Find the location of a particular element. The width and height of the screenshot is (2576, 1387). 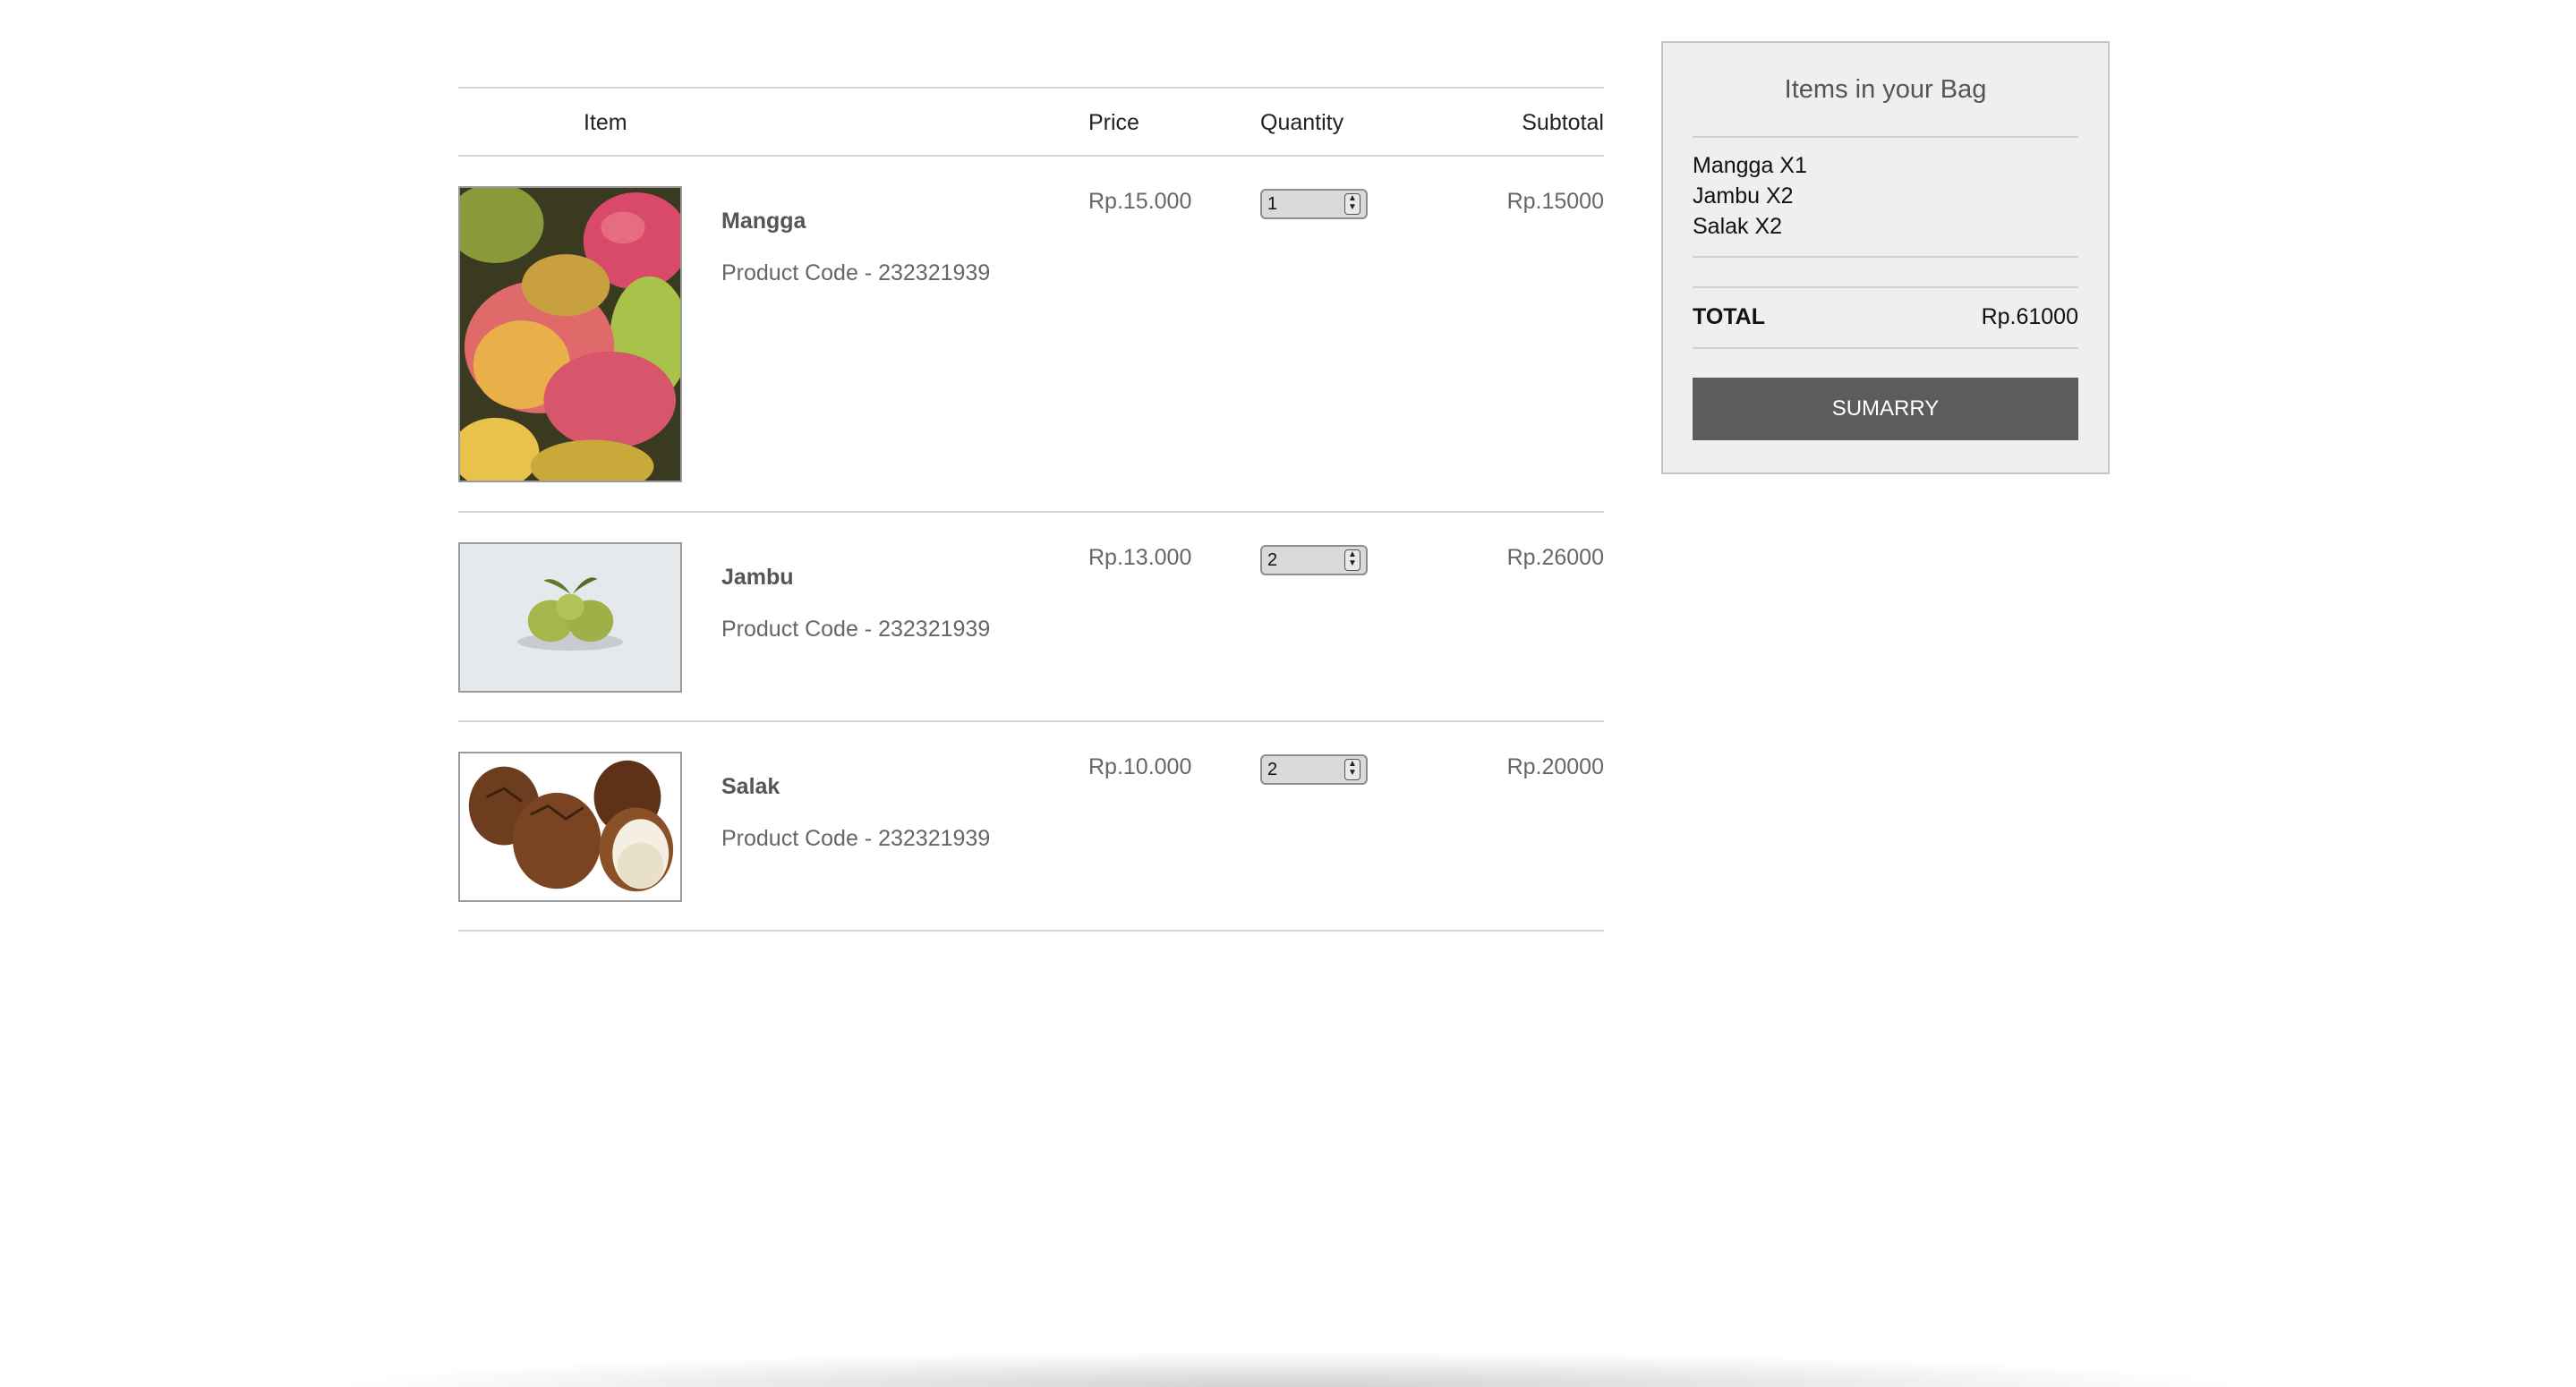

summary-button: SUMARRY is located at coordinates (1885, 409).